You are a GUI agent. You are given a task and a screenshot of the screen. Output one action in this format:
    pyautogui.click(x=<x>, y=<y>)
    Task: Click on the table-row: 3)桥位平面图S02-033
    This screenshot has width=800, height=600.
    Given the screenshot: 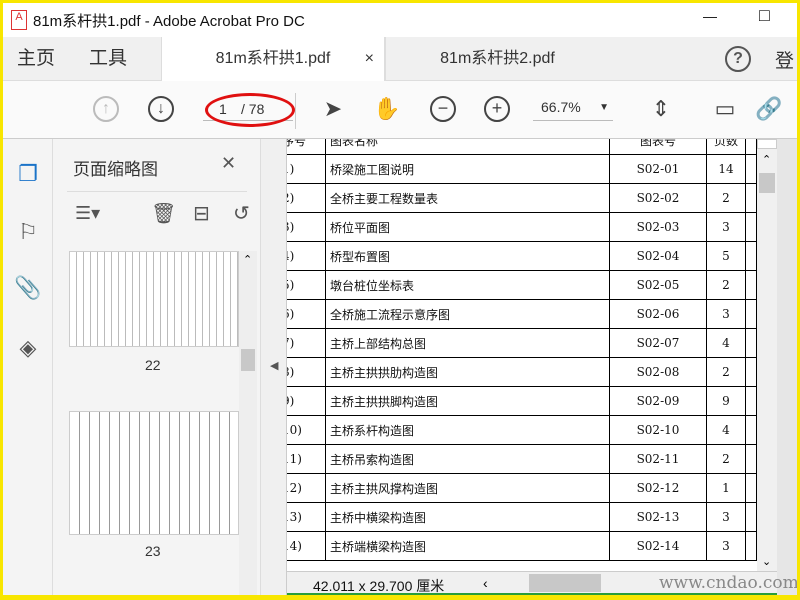 What is the action you would take?
    pyautogui.click(x=522, y=227)
    